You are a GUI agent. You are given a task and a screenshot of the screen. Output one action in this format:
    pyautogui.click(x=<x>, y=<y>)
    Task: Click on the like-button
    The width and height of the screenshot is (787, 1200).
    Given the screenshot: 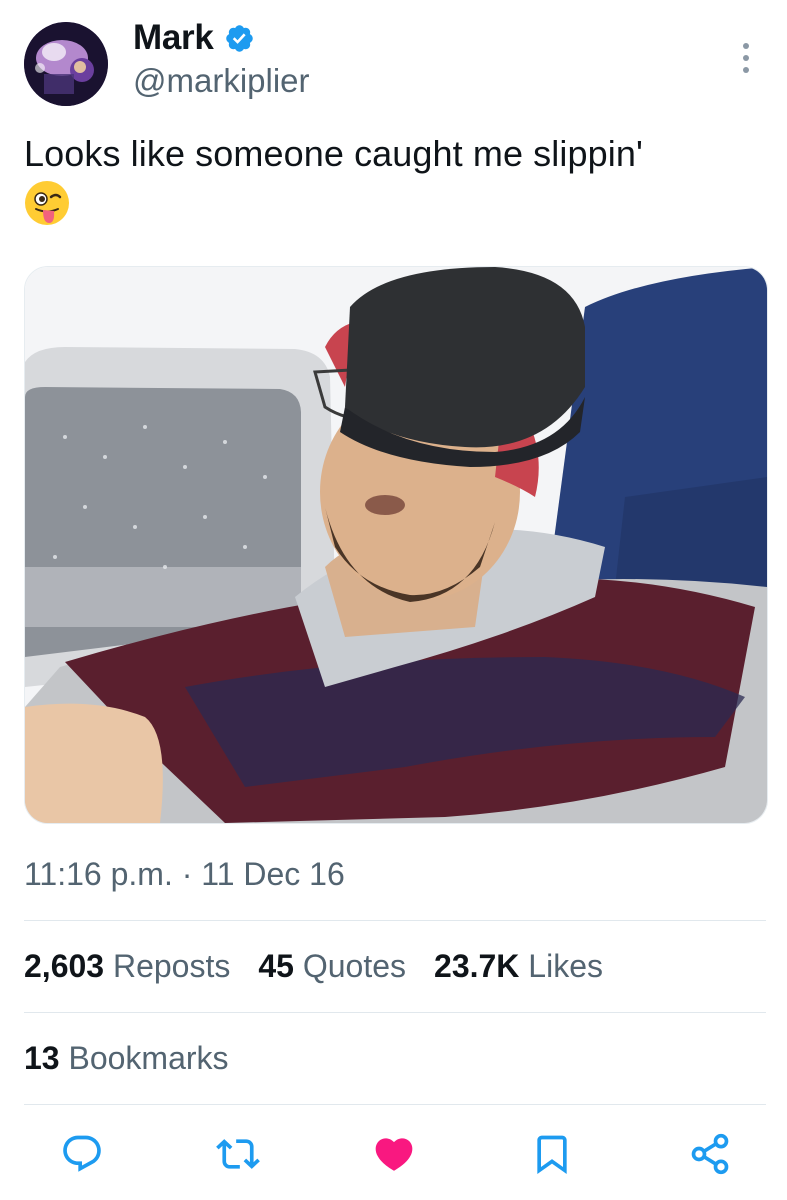 What is the action you would take?
    pyautogui.click(x=394, y=1154)
    